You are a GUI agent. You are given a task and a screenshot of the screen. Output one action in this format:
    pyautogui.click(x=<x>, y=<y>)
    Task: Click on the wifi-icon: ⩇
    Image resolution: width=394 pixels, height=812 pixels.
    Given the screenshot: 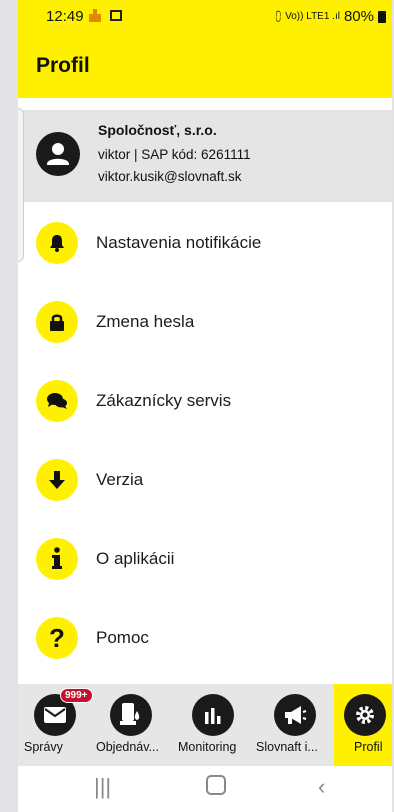 What is the action you would take?
    pyautogui.click(x=278, y=16)
    